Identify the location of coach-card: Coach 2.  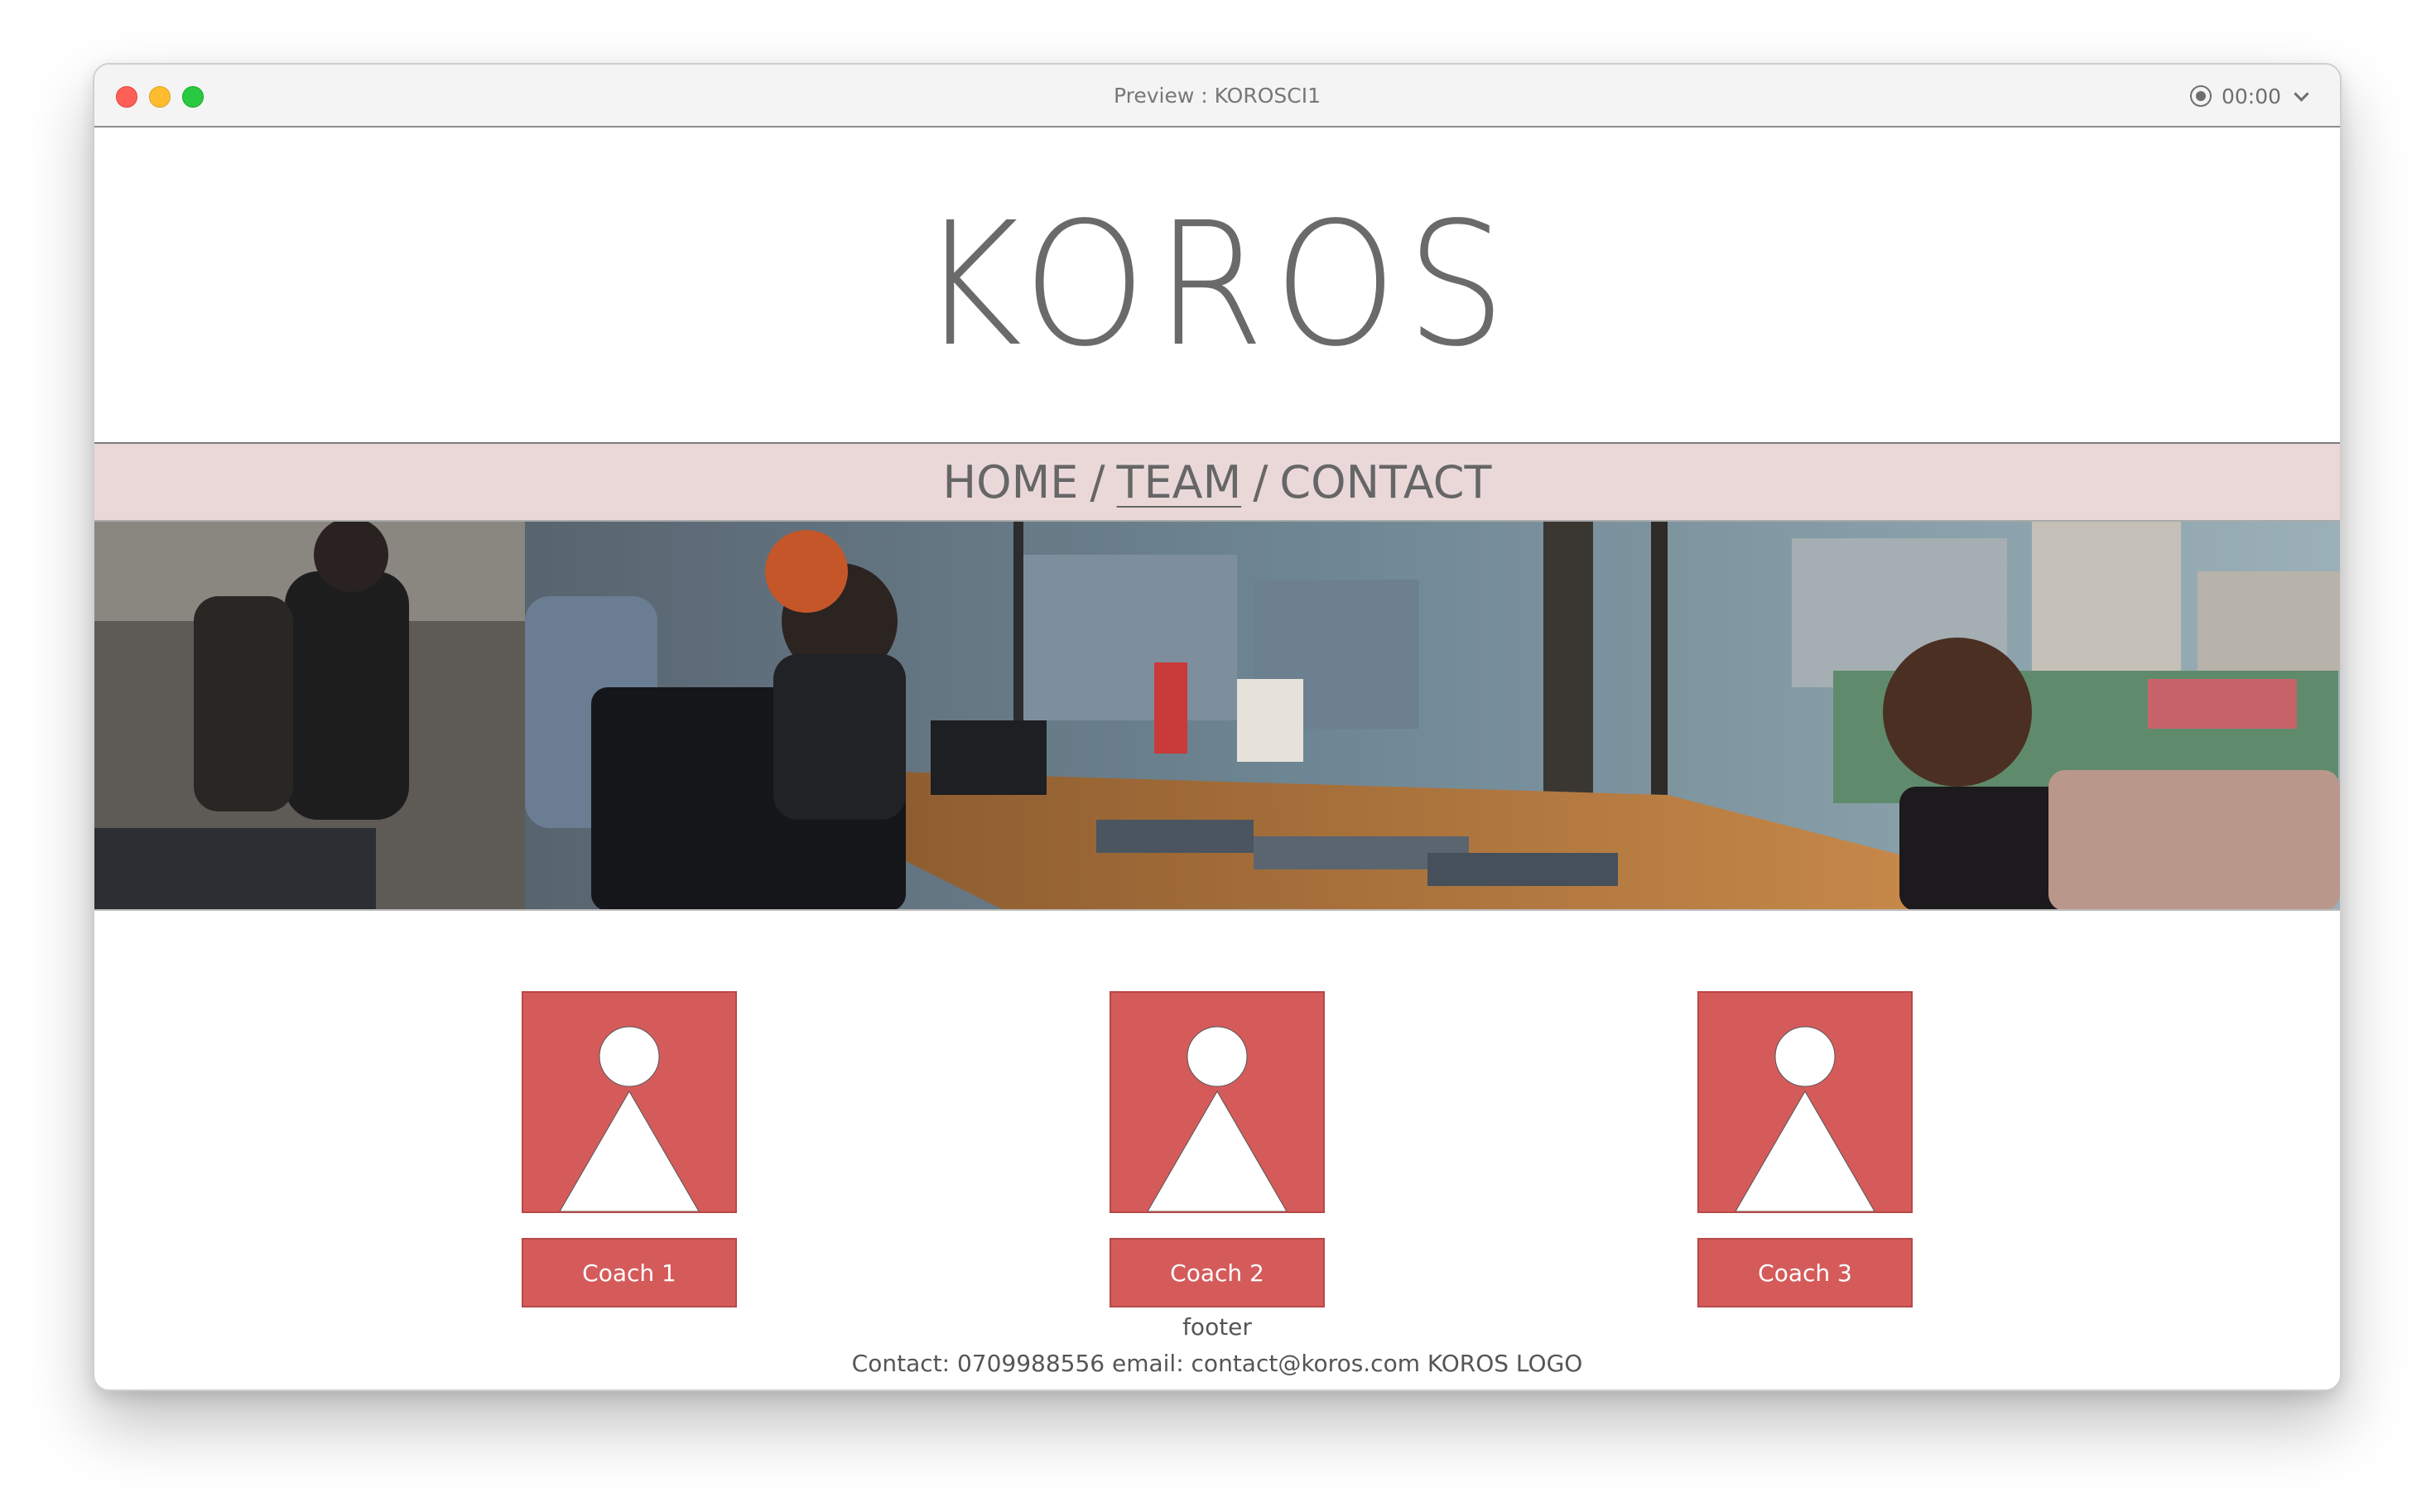
(1217, 1149).